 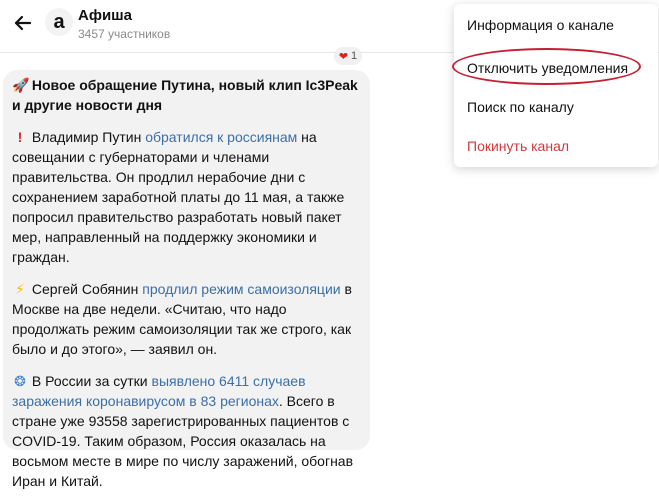 I want to click on menu-item-channel-info: Информация о канале, so click(x=540, y=25).